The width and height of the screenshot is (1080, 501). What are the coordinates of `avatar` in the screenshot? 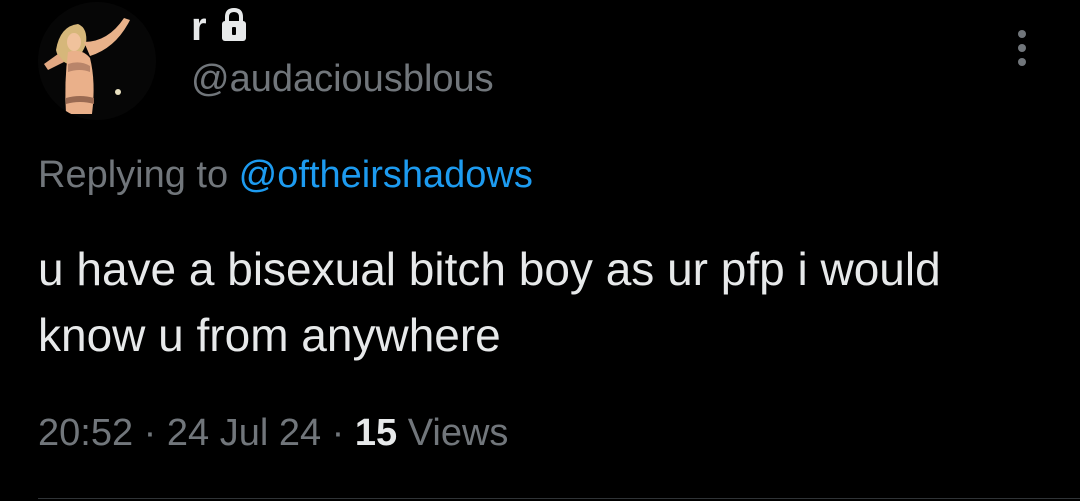 It's located at (97, 61).